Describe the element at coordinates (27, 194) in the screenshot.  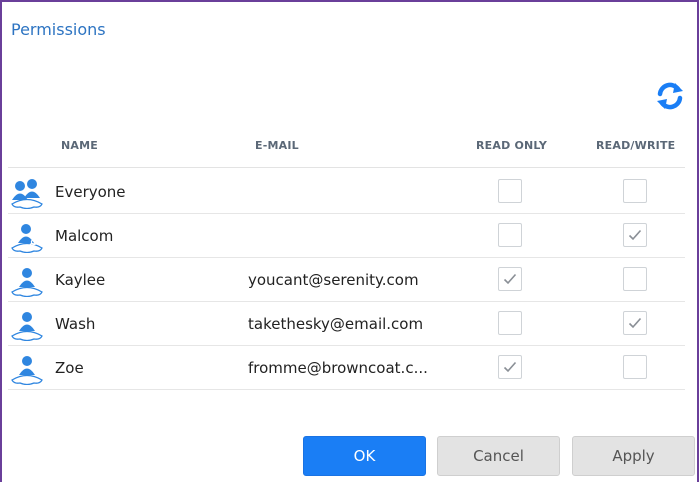
I see `group-icon` at that location.